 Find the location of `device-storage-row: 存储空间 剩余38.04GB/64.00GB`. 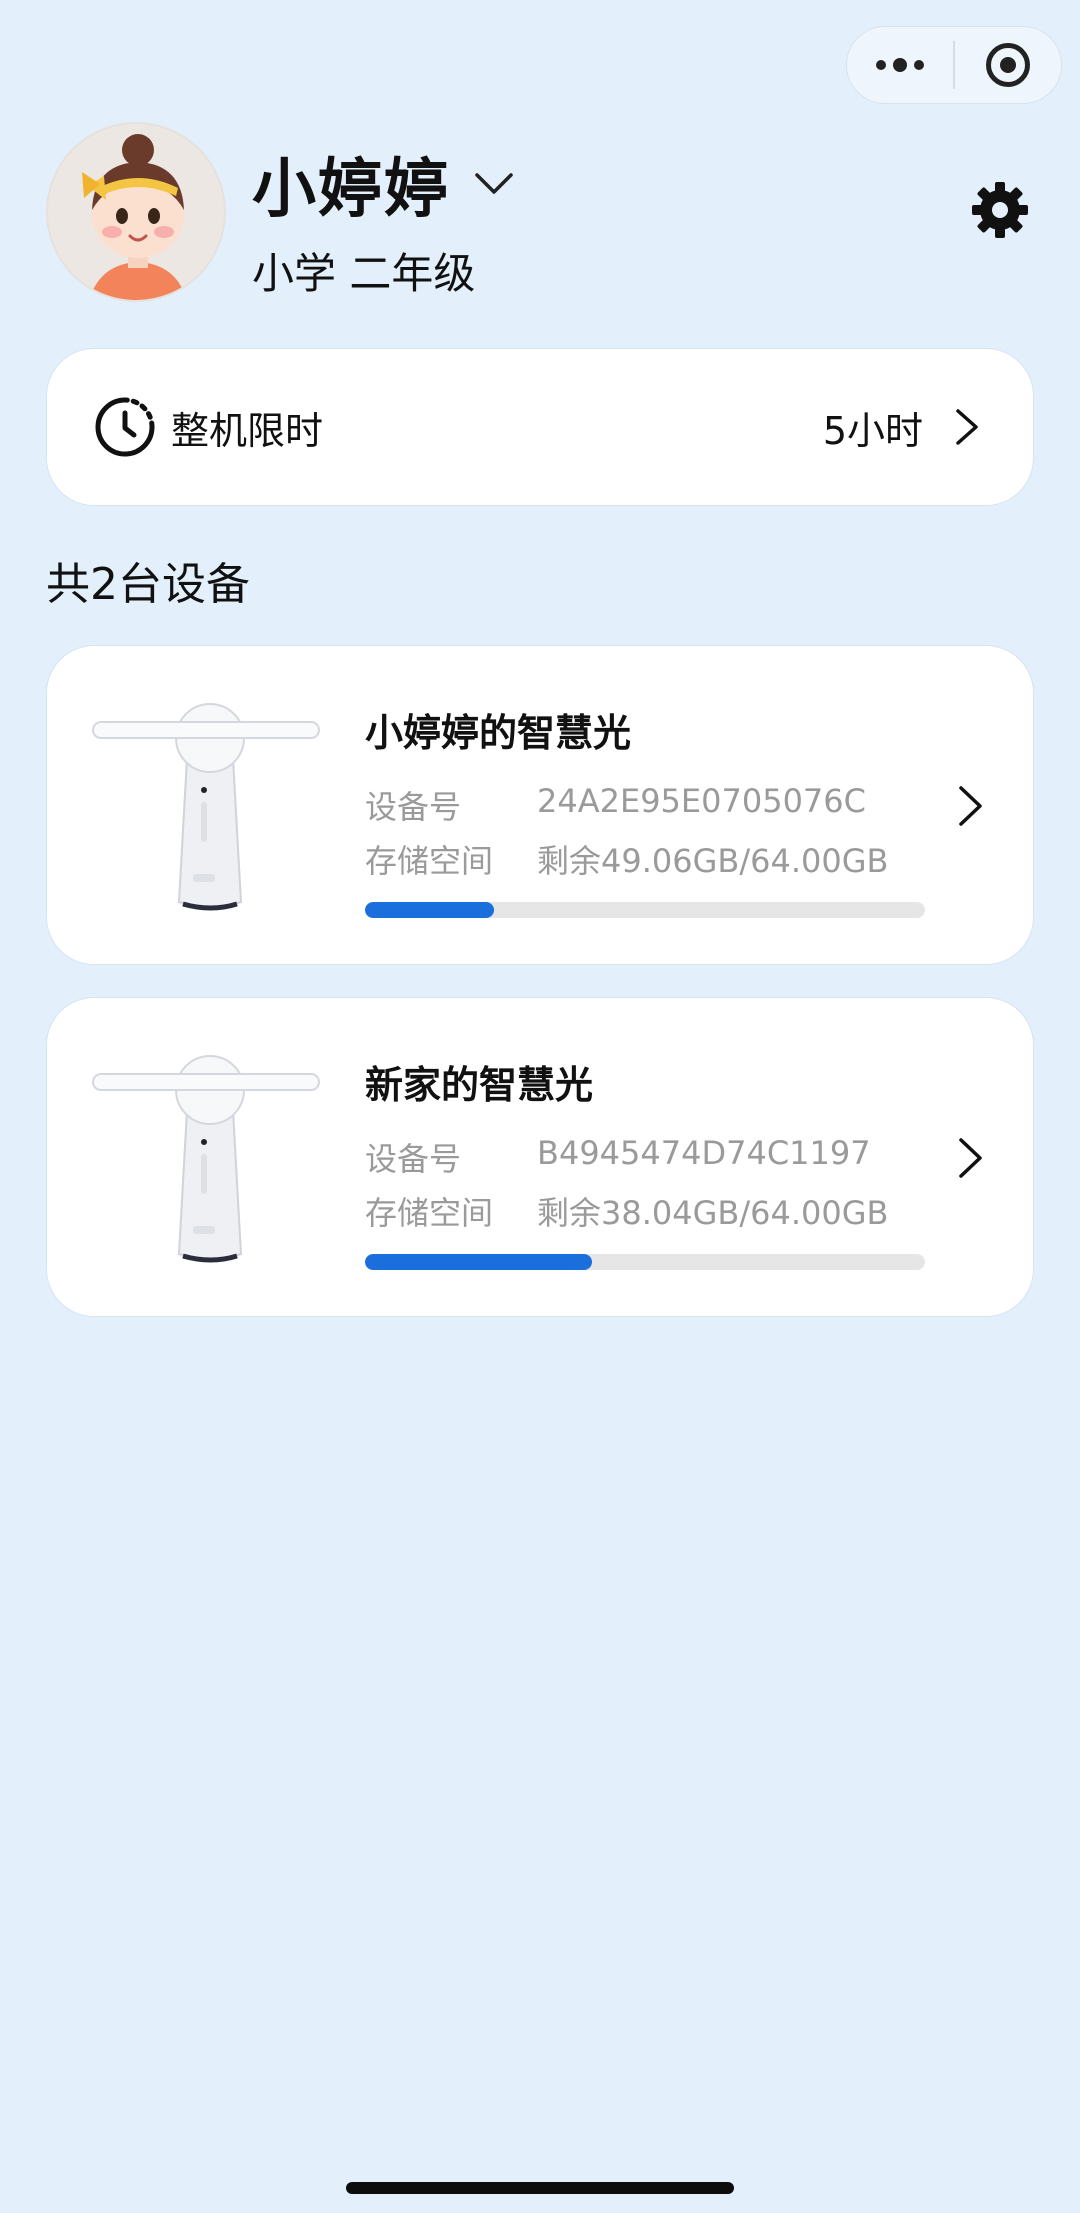

device-storage-row: 存储空间 剩余38.04GB/64.00GB is located at coordinates (627, 1211).